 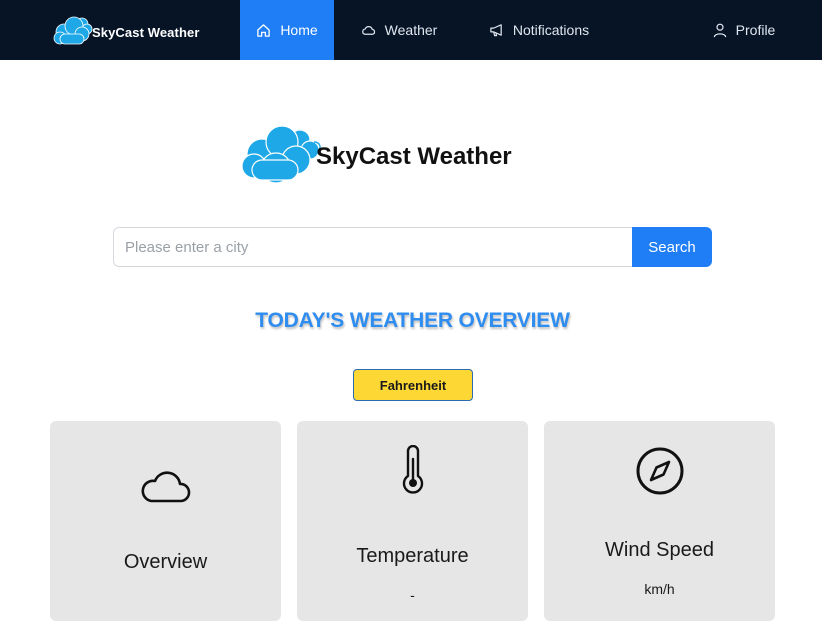 What do you see at coordinates (720, 30) in the screenshot?
I see `user-icon` at bounding box center [720, 30].